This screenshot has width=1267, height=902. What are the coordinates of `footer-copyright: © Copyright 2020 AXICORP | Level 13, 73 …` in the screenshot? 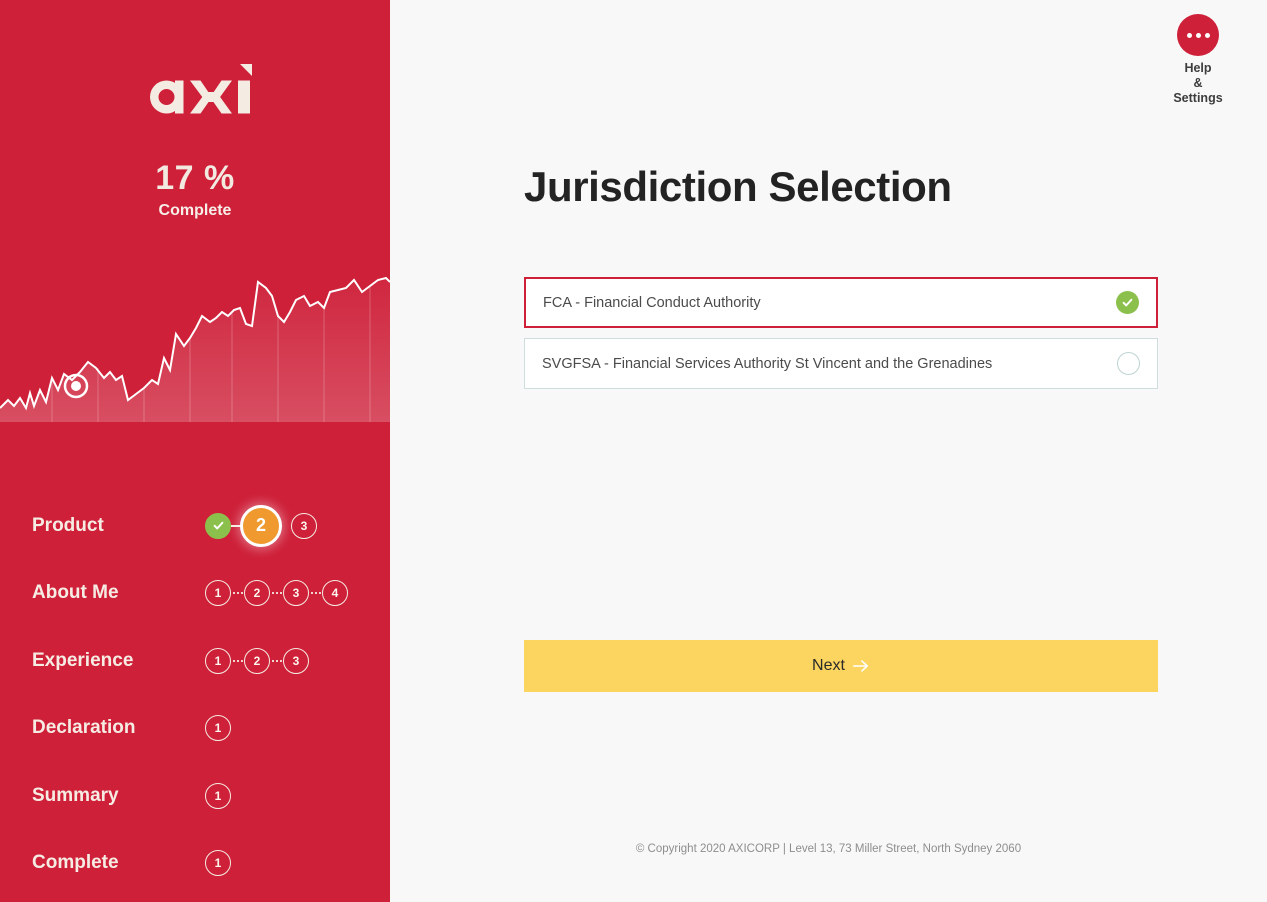 It's located at (828, 849).